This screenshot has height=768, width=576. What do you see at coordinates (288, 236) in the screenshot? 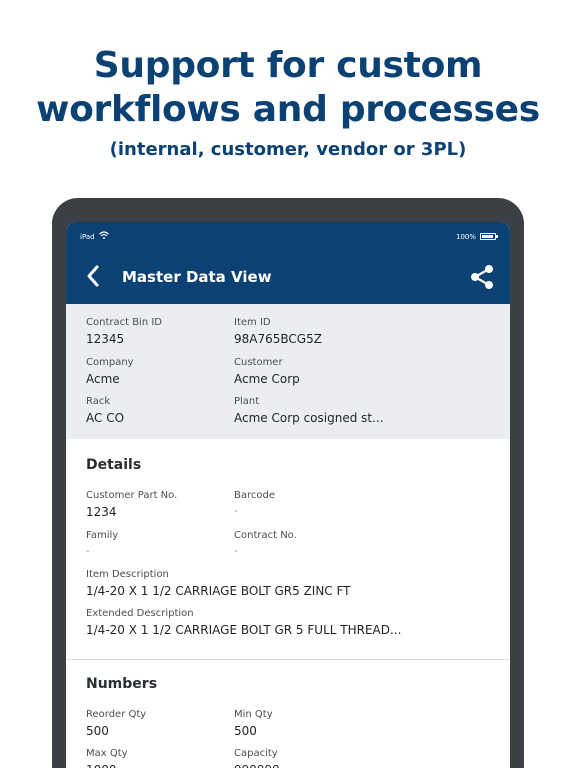
I see `status-bar: iPad 100%` at bounding box center [288, 236].